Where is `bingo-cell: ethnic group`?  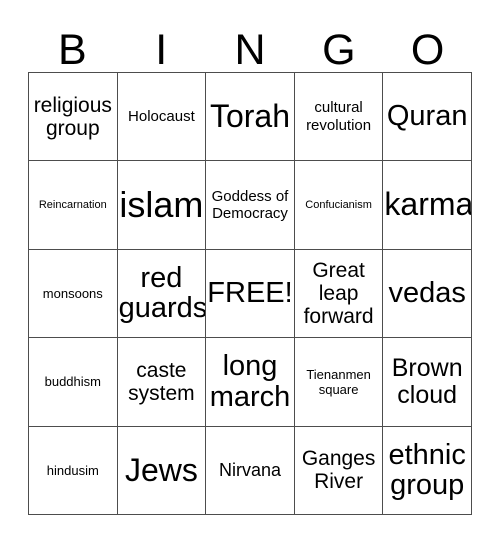 bingo-cell: ethnic group is located at coordinates (427, 470).